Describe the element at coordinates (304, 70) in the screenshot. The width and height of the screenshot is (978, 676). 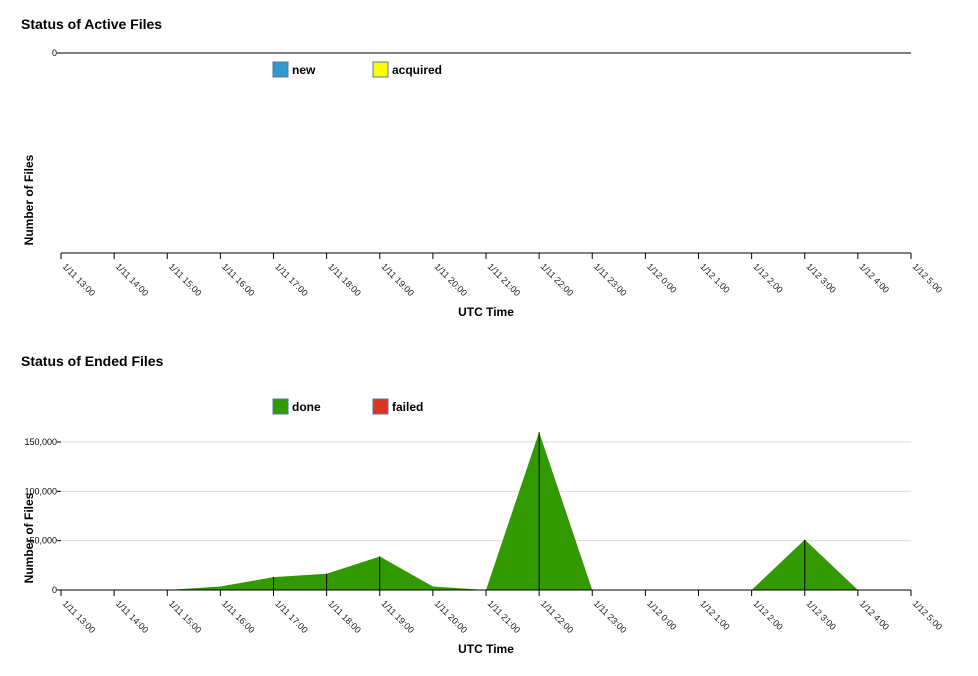
I see `legend-label-new: new` at that location.